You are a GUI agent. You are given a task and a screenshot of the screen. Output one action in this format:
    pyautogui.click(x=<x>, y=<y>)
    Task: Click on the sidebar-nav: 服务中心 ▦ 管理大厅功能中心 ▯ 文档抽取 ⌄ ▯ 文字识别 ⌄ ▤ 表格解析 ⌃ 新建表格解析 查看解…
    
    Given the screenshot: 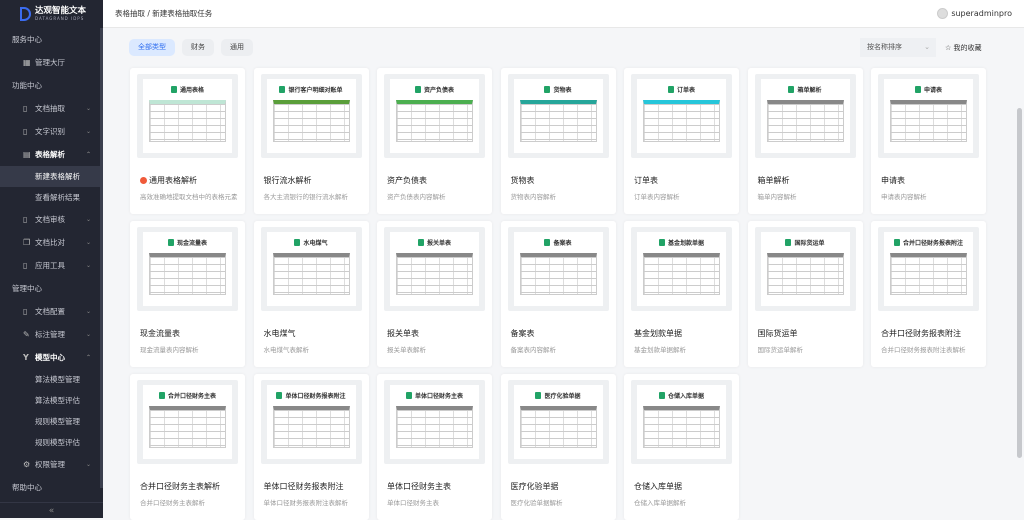 What is the action you would take?
    pyautogui.click(x=51, y=263)
    